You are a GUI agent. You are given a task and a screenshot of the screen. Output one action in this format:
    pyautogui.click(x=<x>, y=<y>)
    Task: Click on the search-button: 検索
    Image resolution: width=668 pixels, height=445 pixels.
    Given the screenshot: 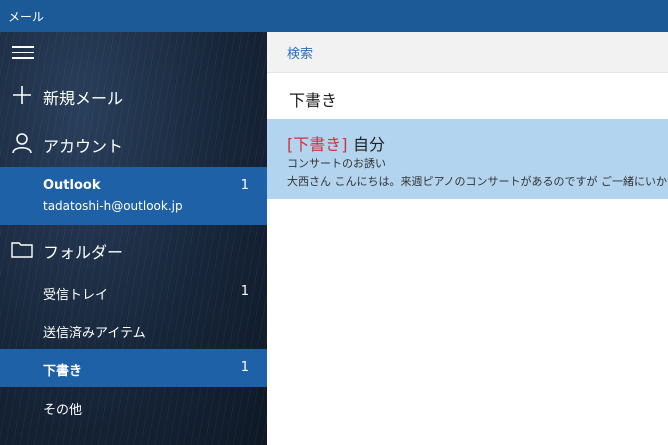 What is the action you would take?
    pyautogui.click(x=300, y=52)
    